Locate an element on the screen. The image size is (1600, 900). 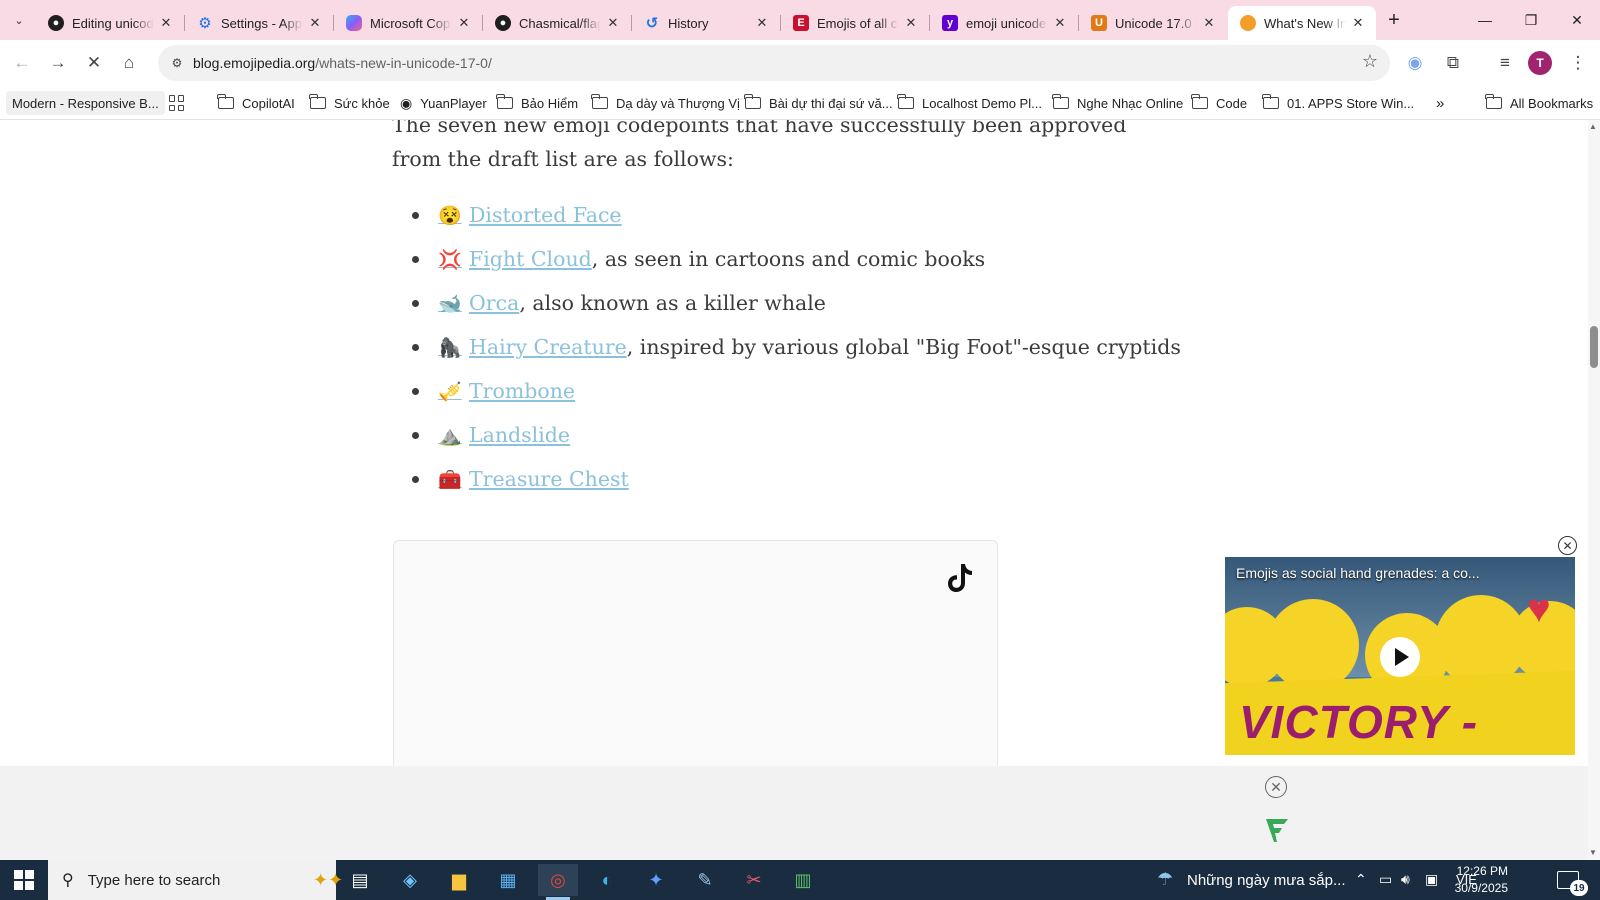
lens-icon: ◉ is located at coordinates (1415, 63).